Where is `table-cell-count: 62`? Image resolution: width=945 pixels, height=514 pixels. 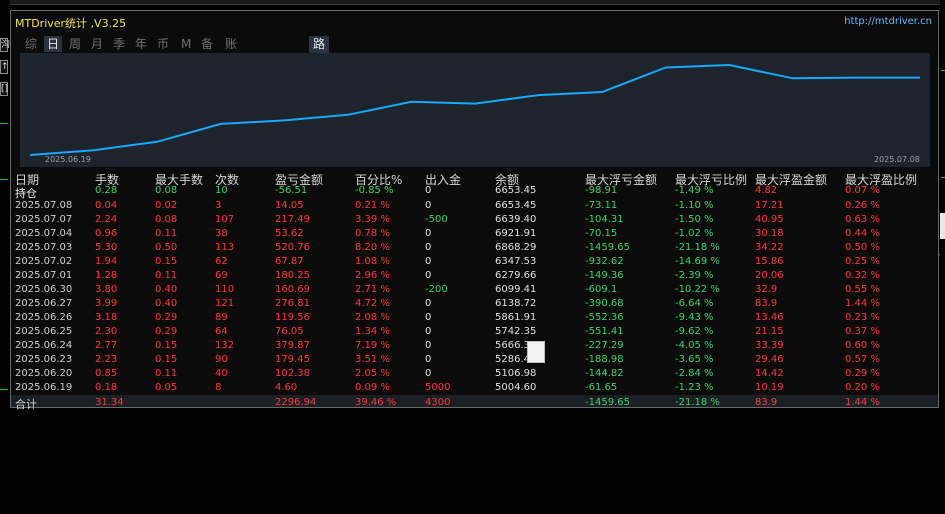
table-cell-count: 62 is located at coordinates (221, 261).